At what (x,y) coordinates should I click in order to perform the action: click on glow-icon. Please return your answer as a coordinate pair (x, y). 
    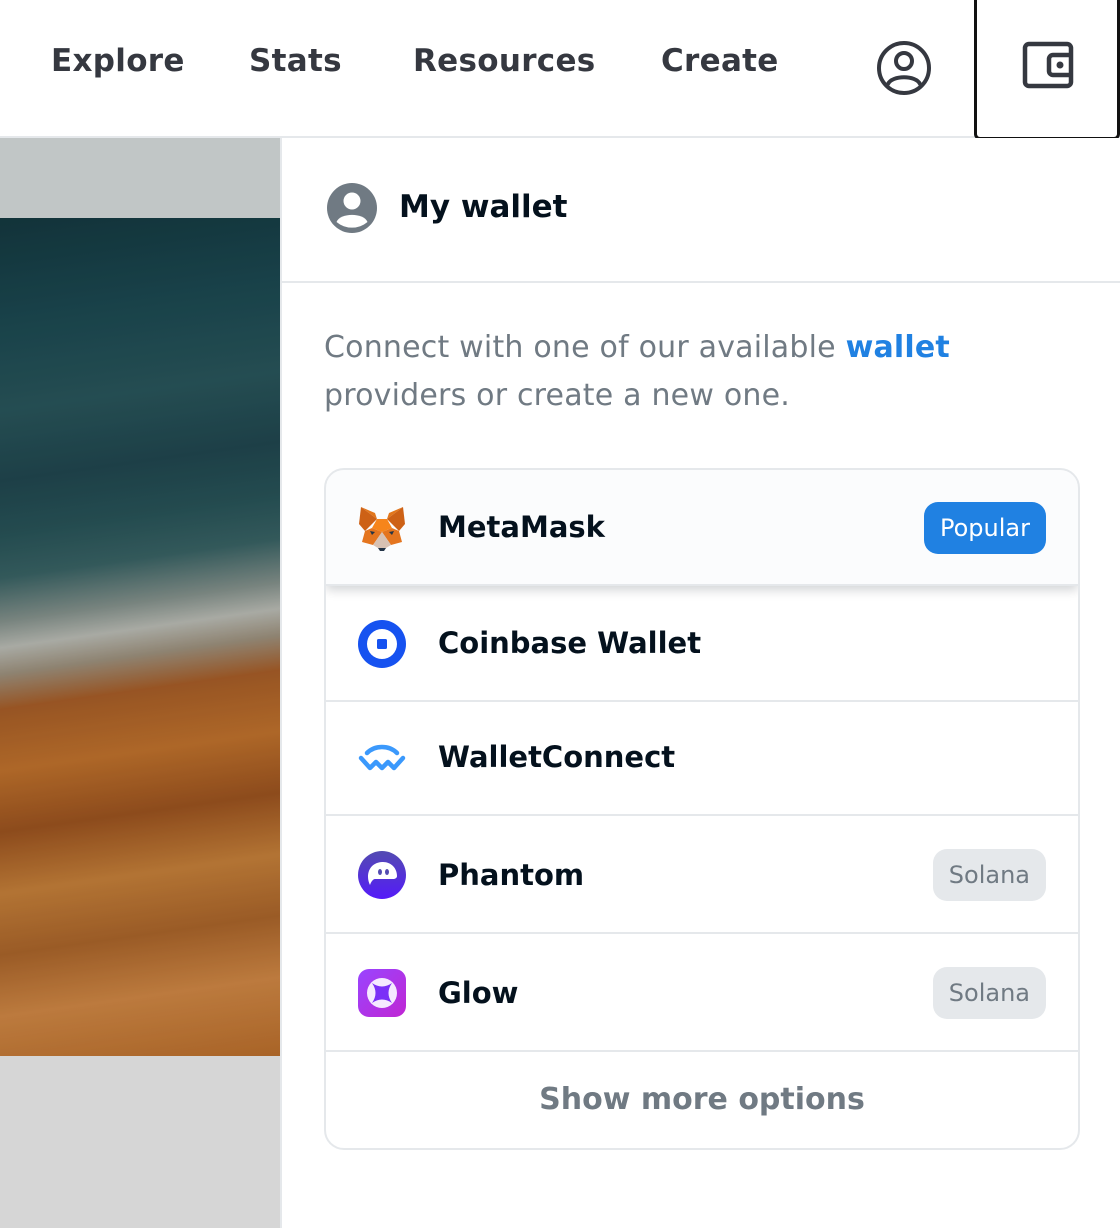
    Looking at the image, I should click on (382, 993).